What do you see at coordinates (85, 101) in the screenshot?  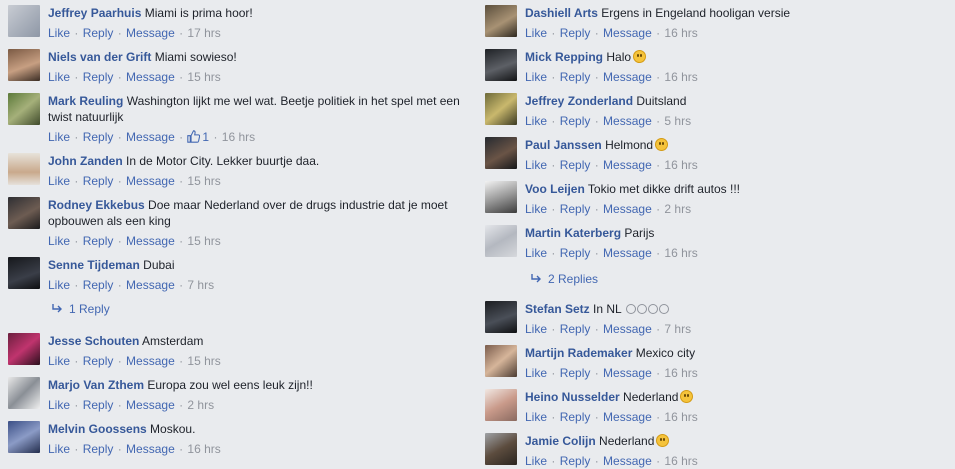 I see `comment-author: Mark Reuling` at bounding box center [85, 101].